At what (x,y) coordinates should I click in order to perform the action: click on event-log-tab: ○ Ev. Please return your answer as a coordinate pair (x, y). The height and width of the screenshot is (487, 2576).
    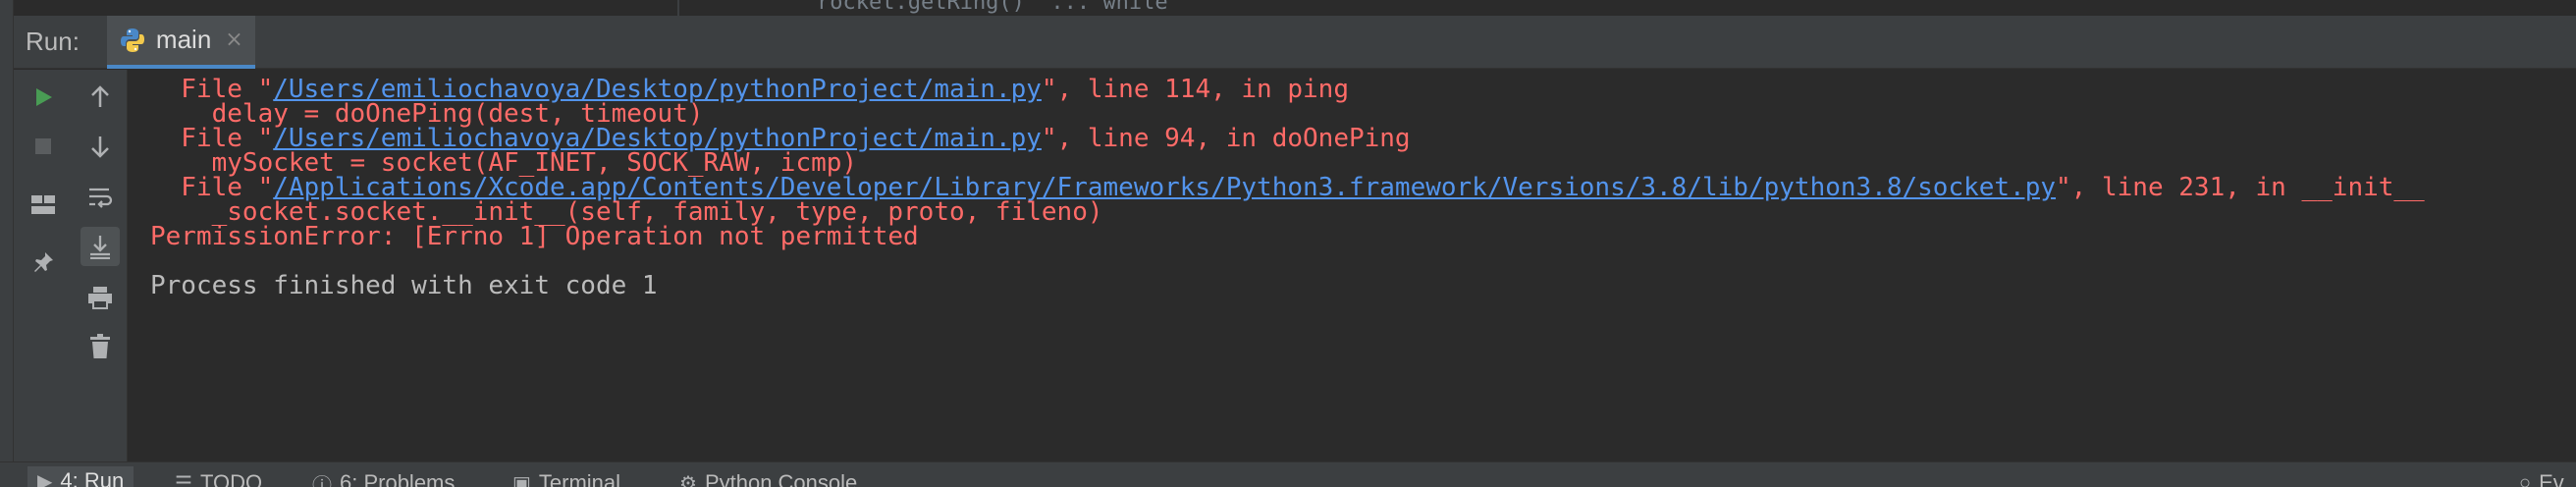
    Looking at the image, I should click on (2541, 477).